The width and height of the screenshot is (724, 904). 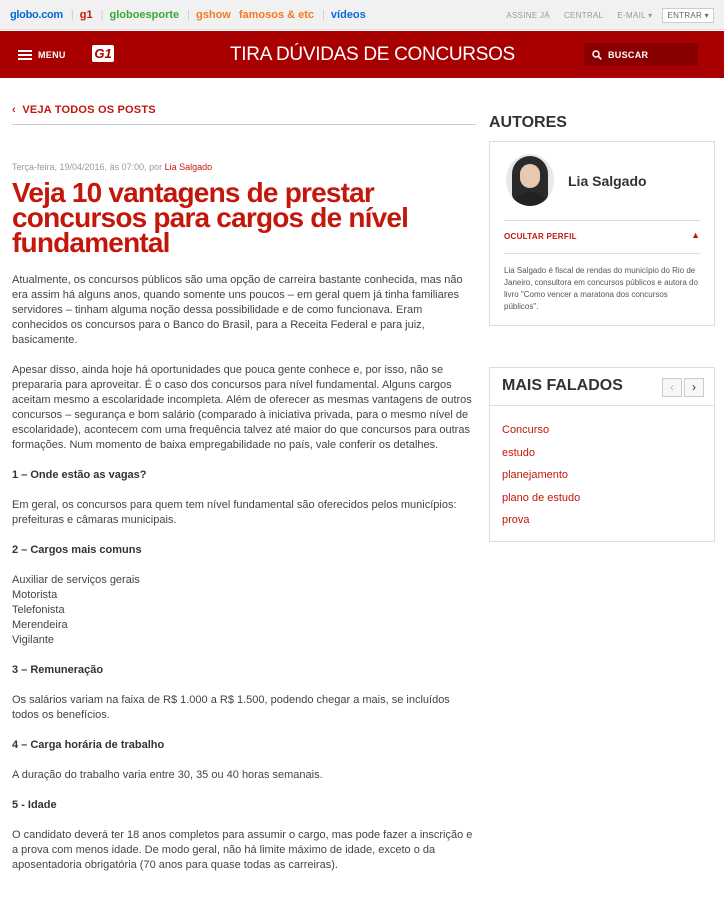 I want to click on search-icon, so click(x=597, y=54).